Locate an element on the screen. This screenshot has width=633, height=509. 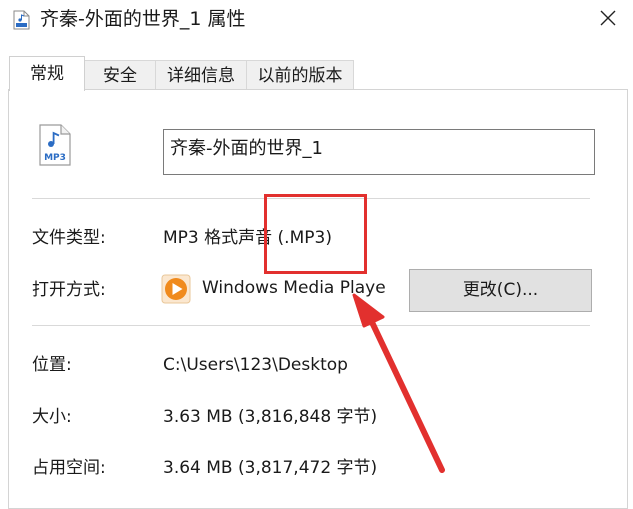
opens-with-label: 打开方式: is located at coordinates (69, 290).